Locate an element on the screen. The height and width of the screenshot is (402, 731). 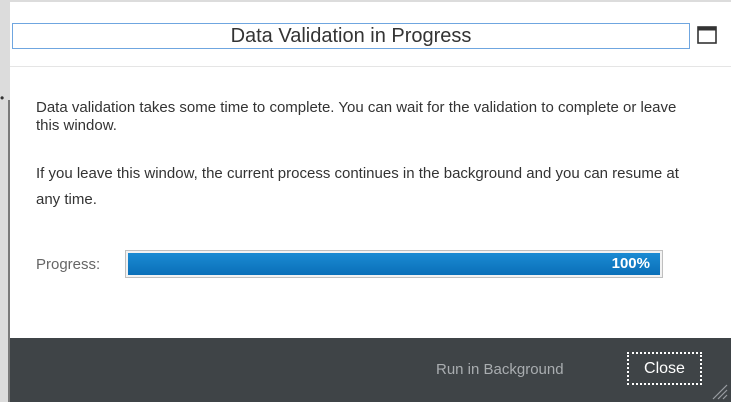
progress-fill: 100% is located at coordinates (394, 264).